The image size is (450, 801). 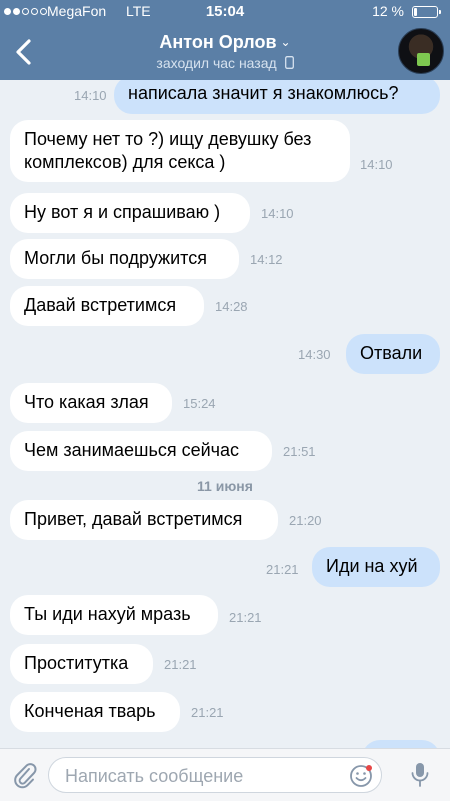 I want to click on message-bubble-incoming: Чем занимаешься сейчас, so click(x=141, y=451).